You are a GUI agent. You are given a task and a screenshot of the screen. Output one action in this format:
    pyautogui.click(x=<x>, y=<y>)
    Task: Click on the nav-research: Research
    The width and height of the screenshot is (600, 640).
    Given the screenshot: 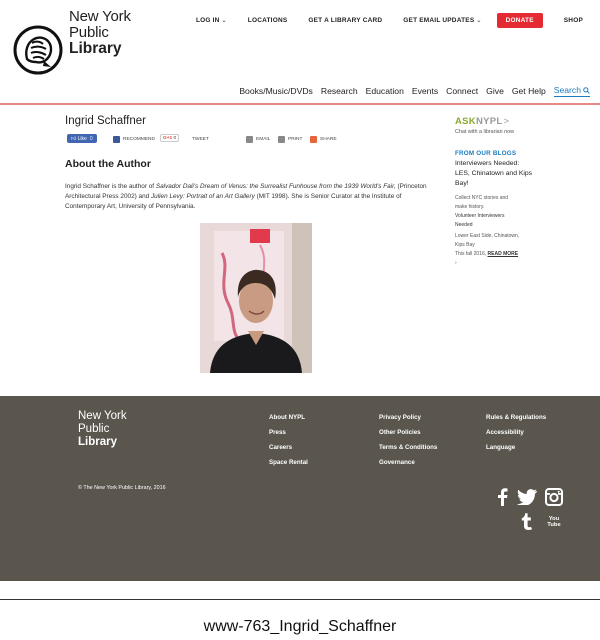 What is the action you would take?
    pyautogui.click(x=339, y=91)
    